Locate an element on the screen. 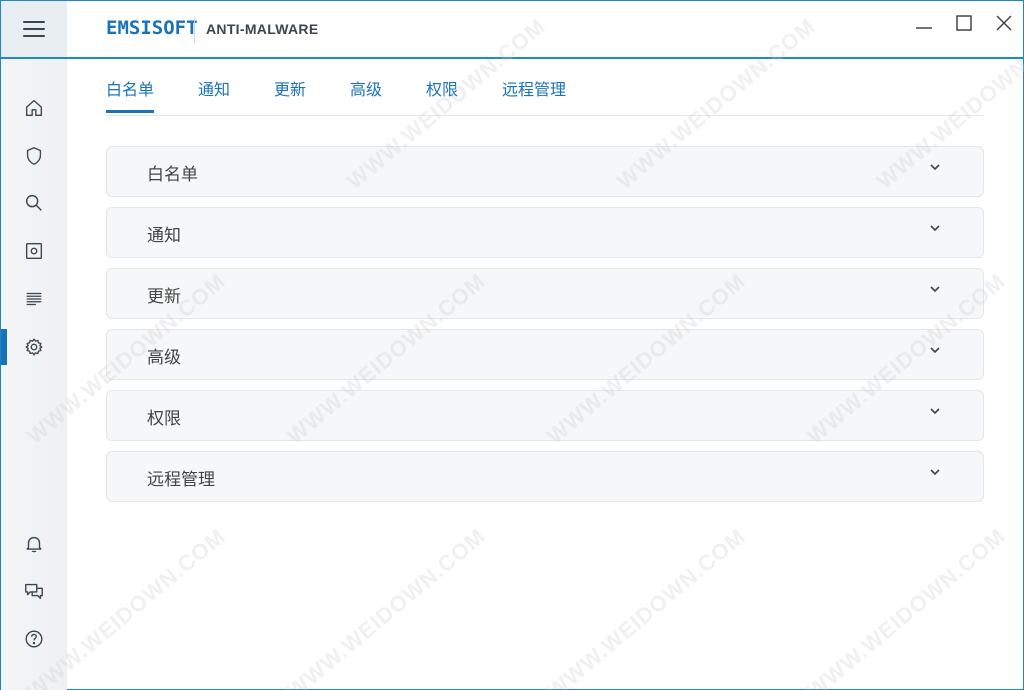 The height and width of the screenshot is (690, 1024). tab-remote-management: 远程管理 is located at coordinates (534, 93).